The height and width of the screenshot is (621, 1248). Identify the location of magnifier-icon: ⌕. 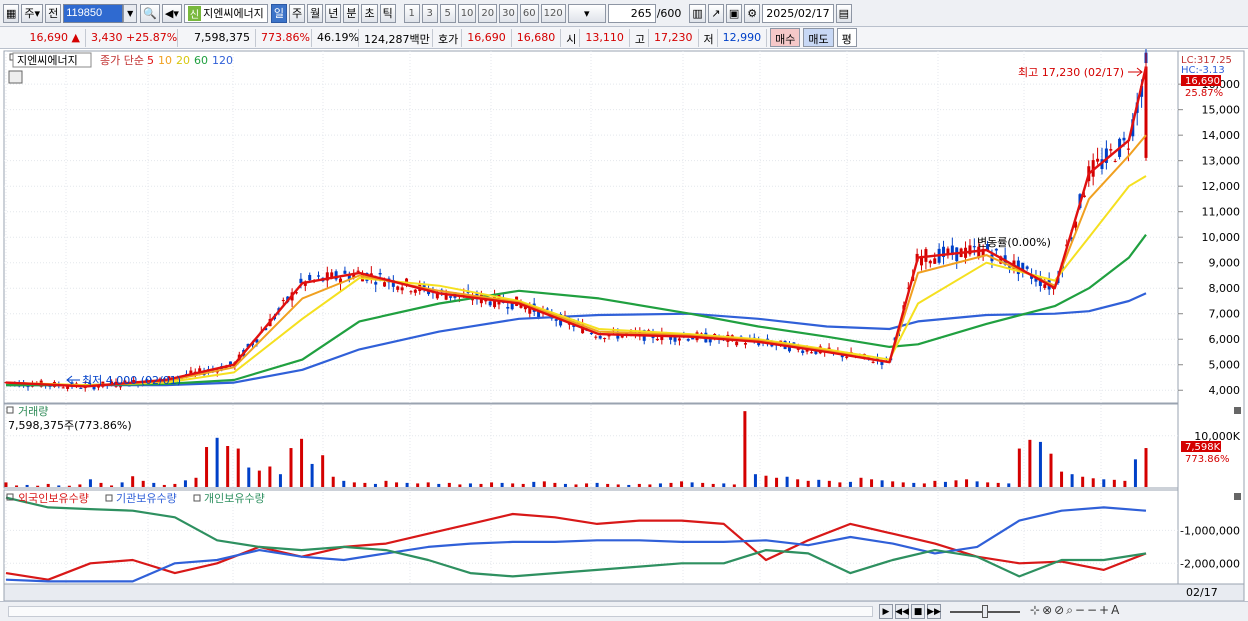
(1070, 610).